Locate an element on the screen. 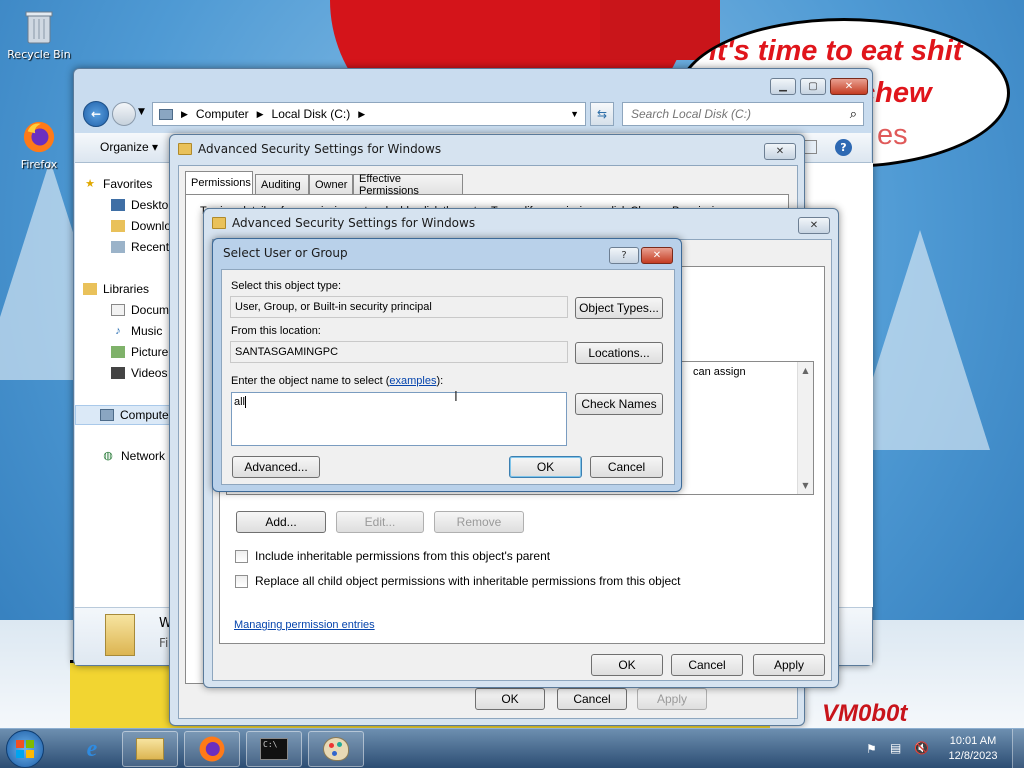  desktop-icon-label: Firefox is located at coordinates (39, 164).